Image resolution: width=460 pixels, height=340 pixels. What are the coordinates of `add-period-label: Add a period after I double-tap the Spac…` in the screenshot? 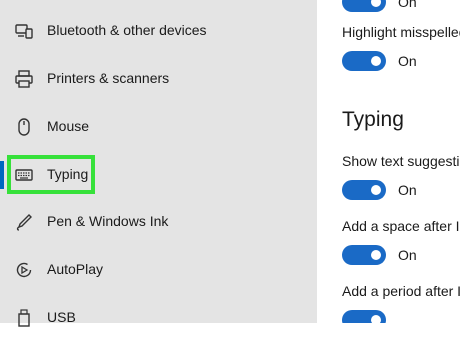 It's located at (401, 291).